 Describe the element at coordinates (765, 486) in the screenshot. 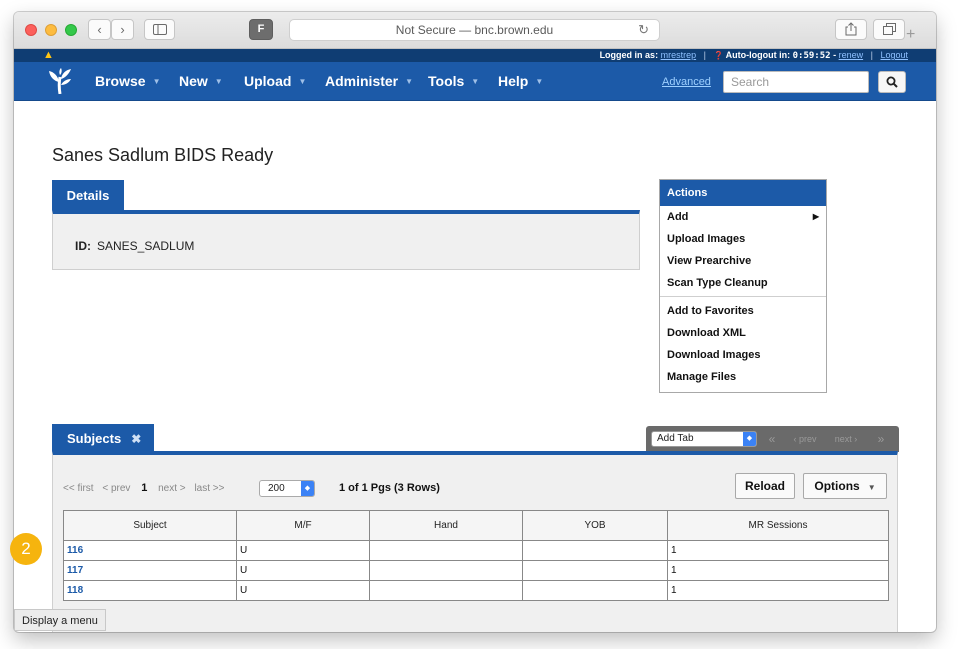

I see `reload-button: Reload` at that location.